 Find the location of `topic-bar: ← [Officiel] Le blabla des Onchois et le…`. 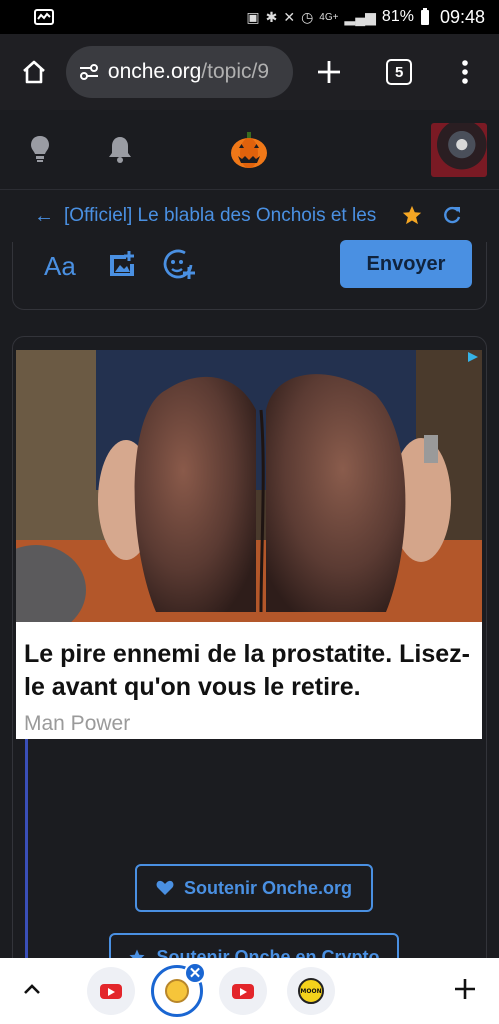

topic-bar: ← [Officiel] Le blabla des Onchois et le… is located at coordinates (249, 216).